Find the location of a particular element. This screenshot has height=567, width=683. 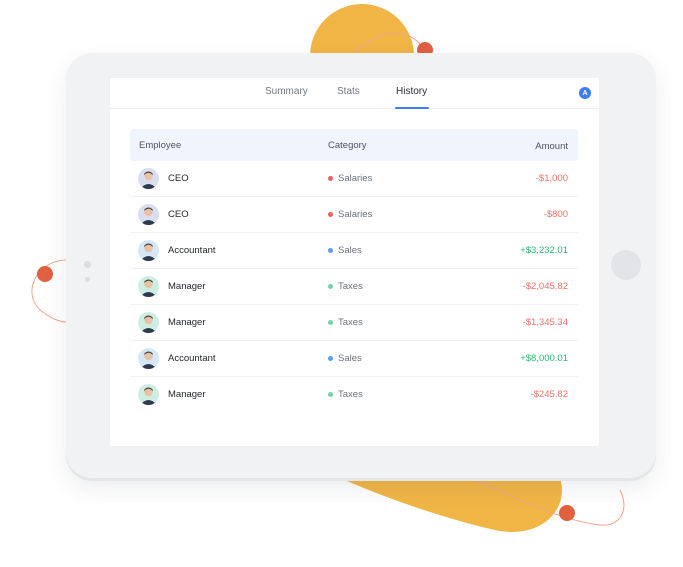

tab-stats: Stats is located at coordinates (348, 91).